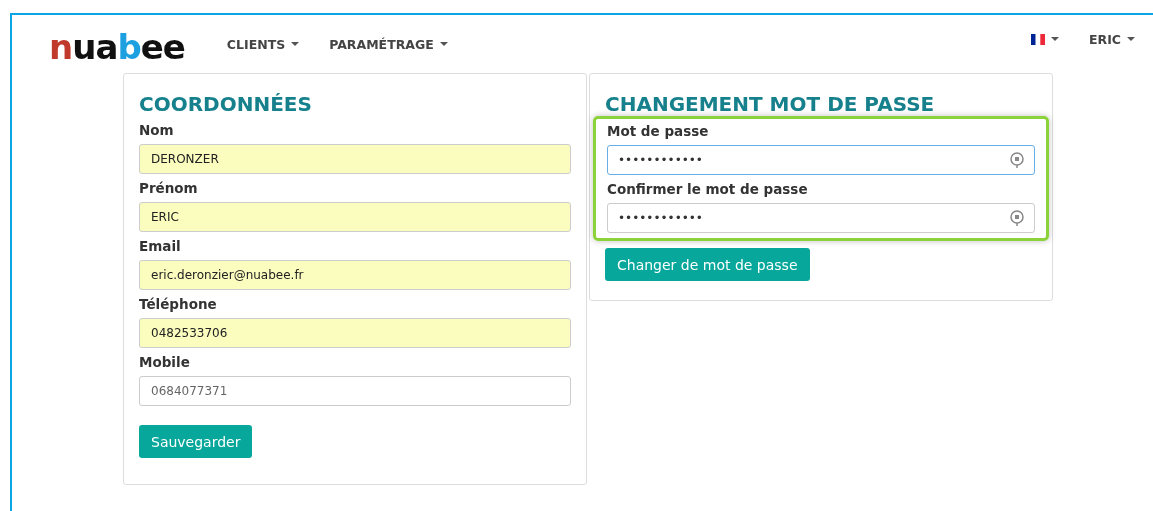 The height and width of the screenshot is (511, 1153). I want to click on input-field: eric.deronzier@nuabee.fr, so click(355, 275).